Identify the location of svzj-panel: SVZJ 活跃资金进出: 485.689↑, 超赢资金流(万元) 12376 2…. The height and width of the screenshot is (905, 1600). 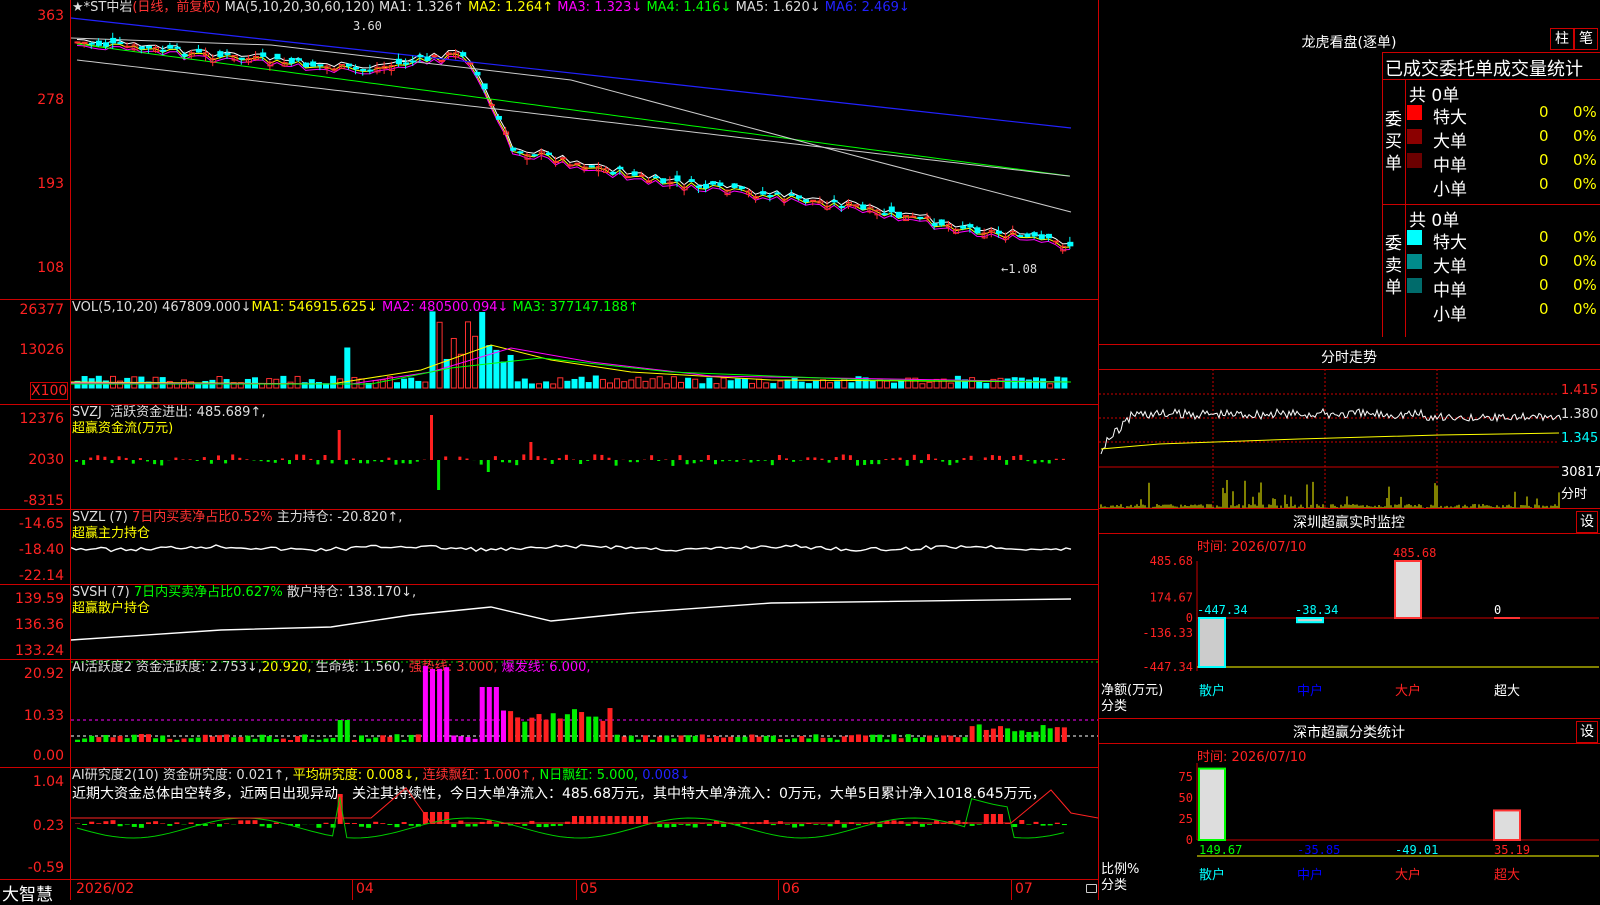
(549, 457).